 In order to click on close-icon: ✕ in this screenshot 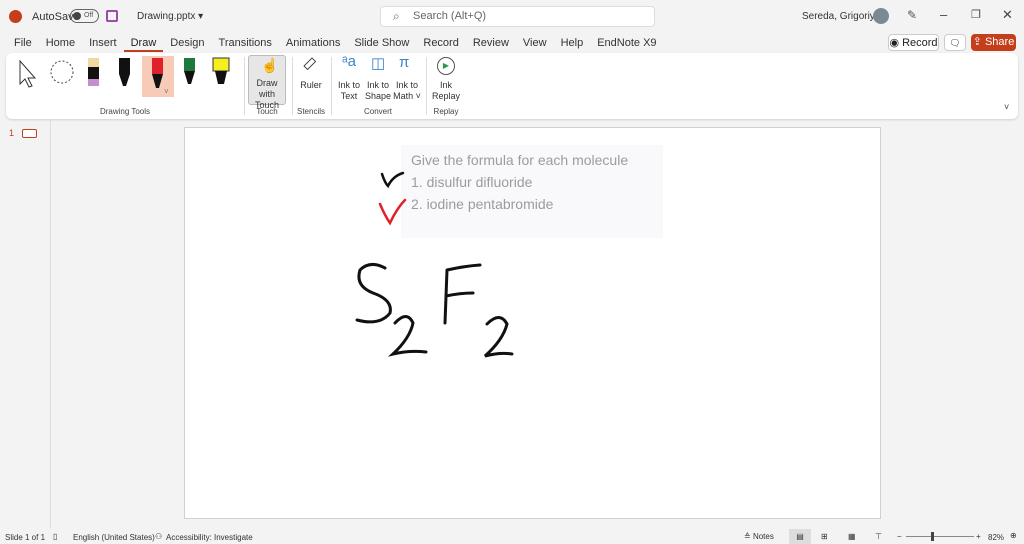, I will do `click(1007, 15)`.